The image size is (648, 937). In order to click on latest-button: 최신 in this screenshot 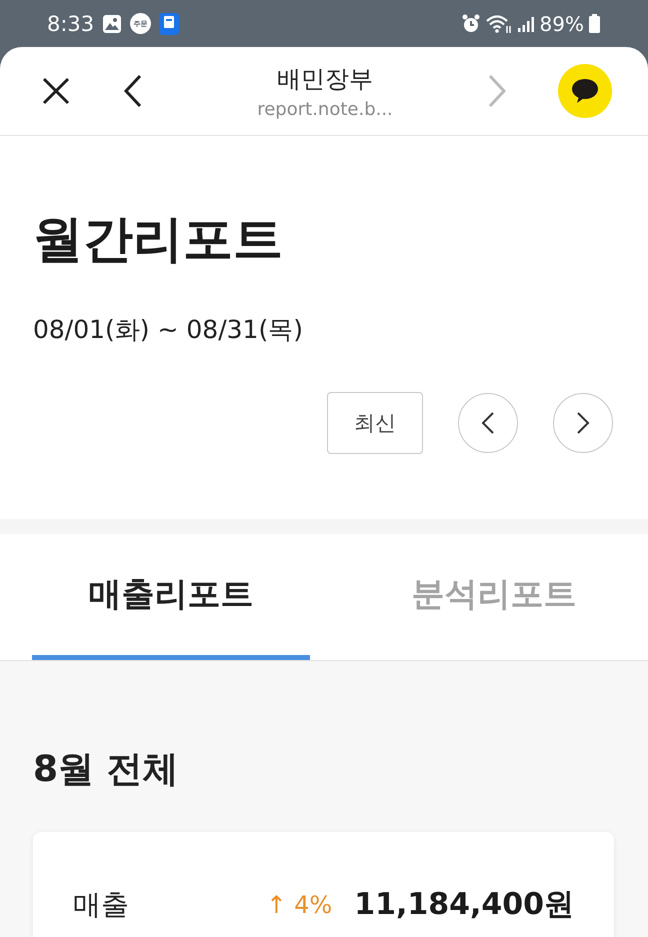, I will do `click(375, 423)`.